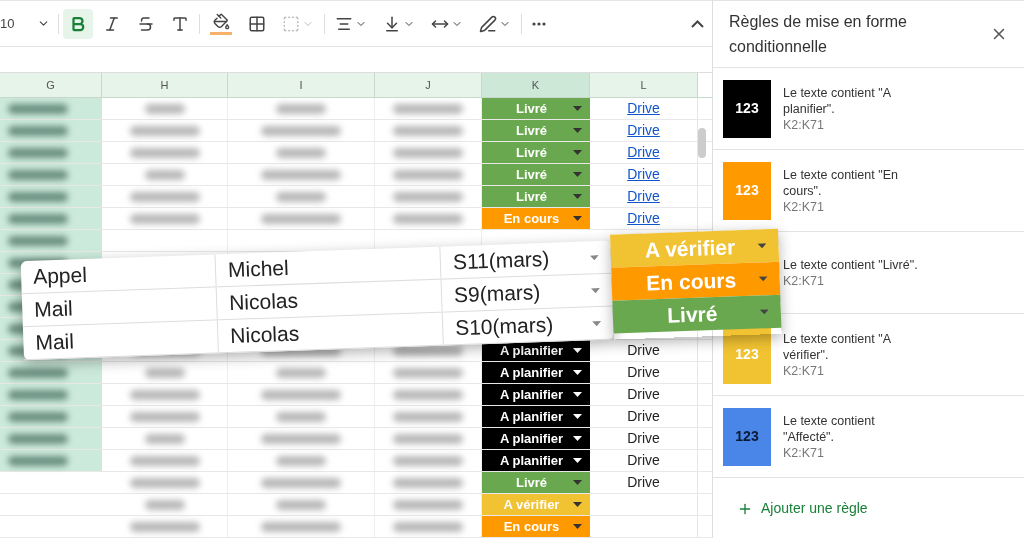 The image size is (1024, 538). I want to click on paint-bucket-icon, so click(221, 21).